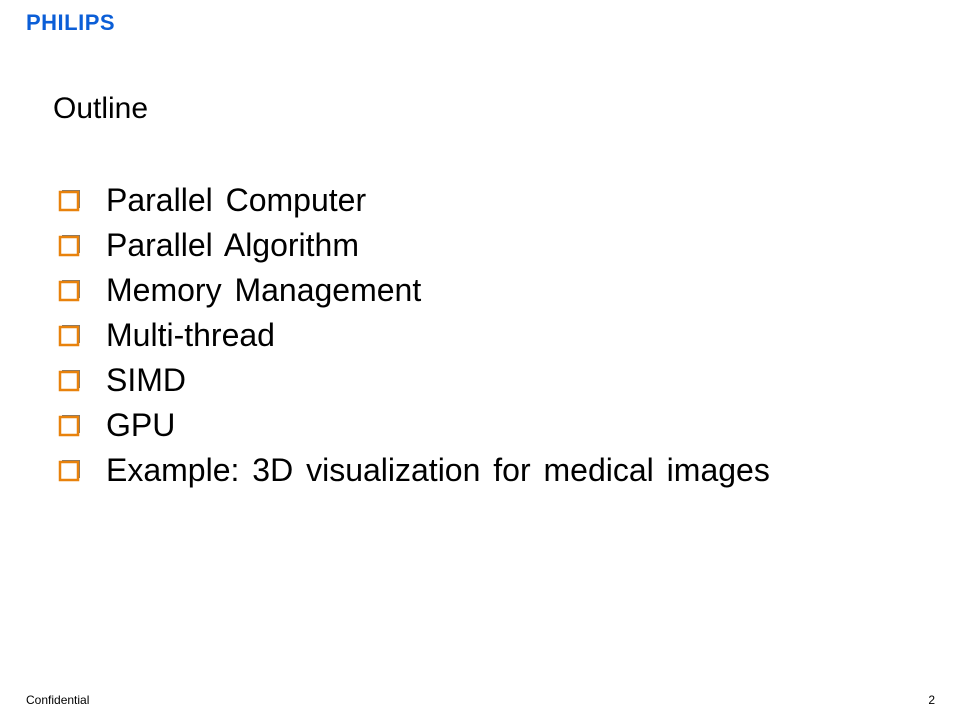 This screenshot has height=720, width=960. I want to click on outline-item: GPU, so click(414, 425).